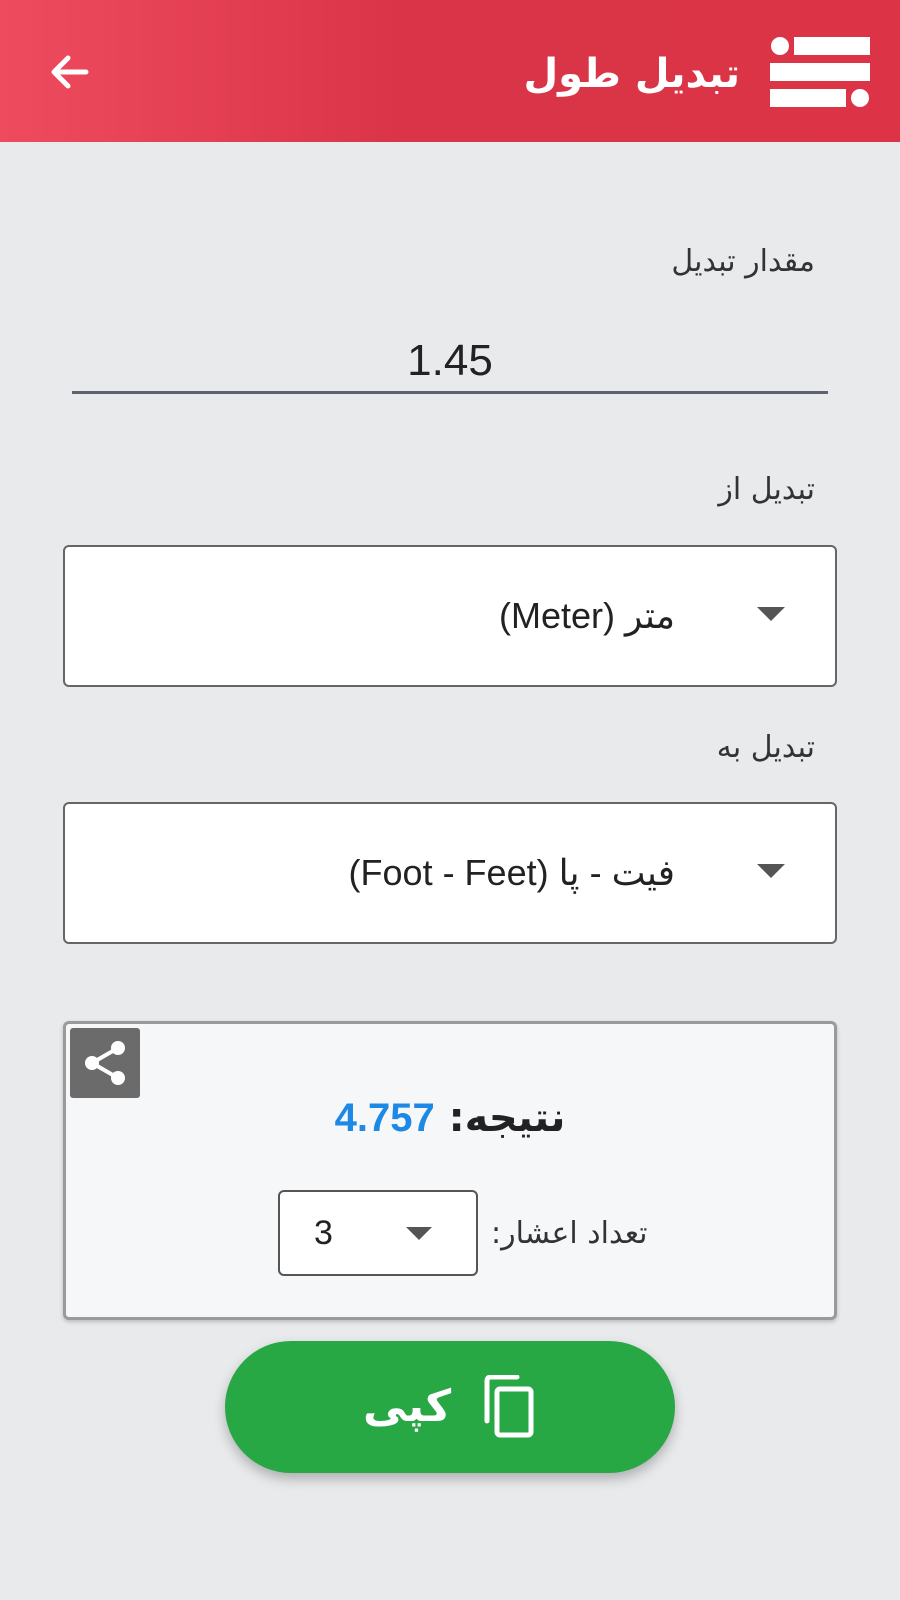  What do you see at coordinates (323, 1233) in the screenshot?
I see `decimals-value: 3` at bounding box center [323, 1233].